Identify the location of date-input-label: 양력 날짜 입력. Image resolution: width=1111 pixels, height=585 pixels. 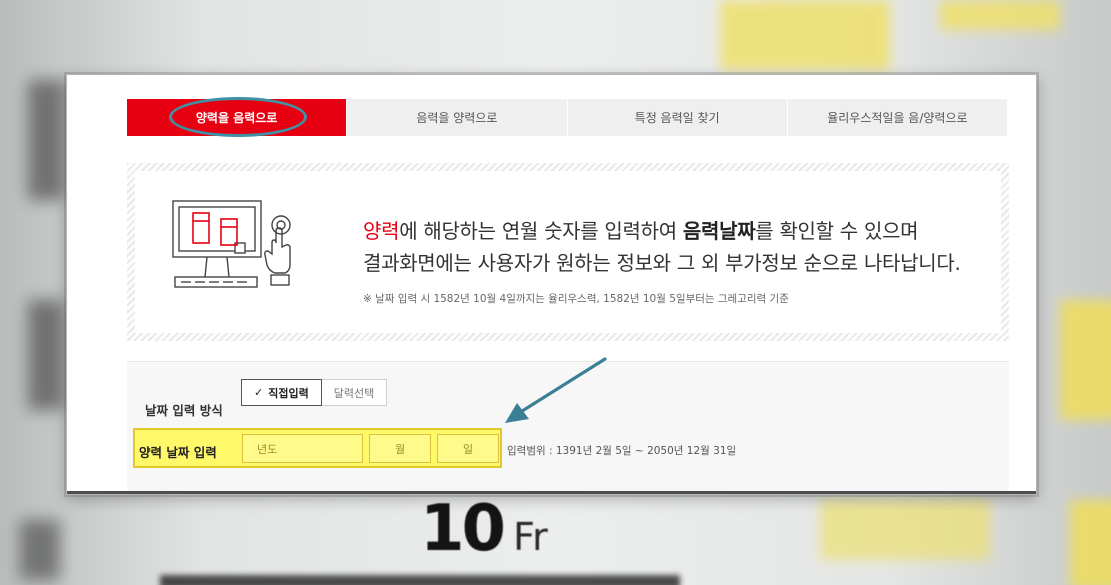
(178, 452).